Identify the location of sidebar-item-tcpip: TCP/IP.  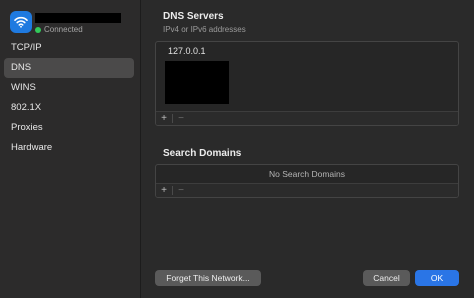
(69, 48).